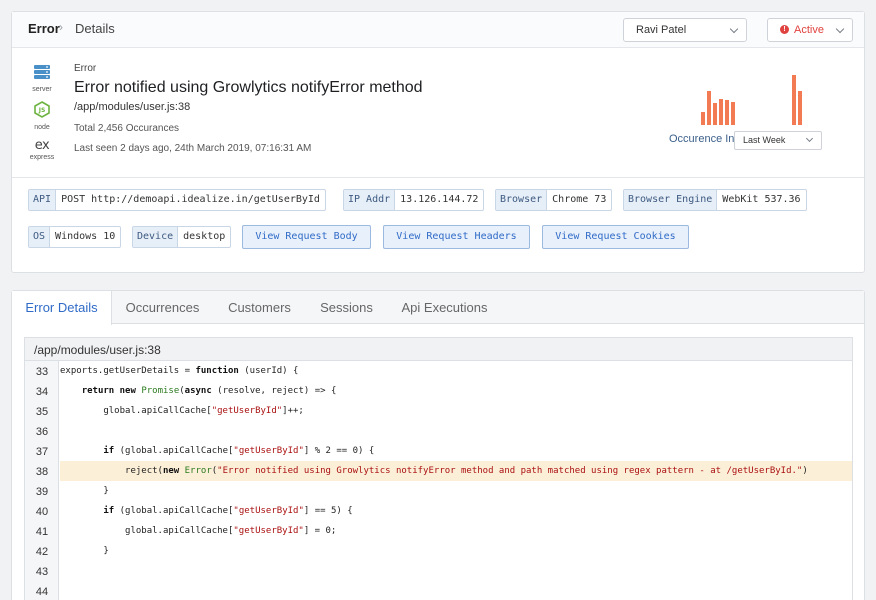 Image resolution: width=876 pixels, height=600 pixels. I want to click on line-number: 43, so click(42, 572).